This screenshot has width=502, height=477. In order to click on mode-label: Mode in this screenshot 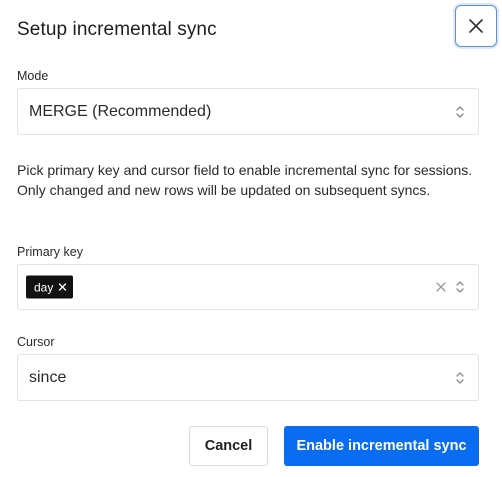, I will do `click(33, 76)`.